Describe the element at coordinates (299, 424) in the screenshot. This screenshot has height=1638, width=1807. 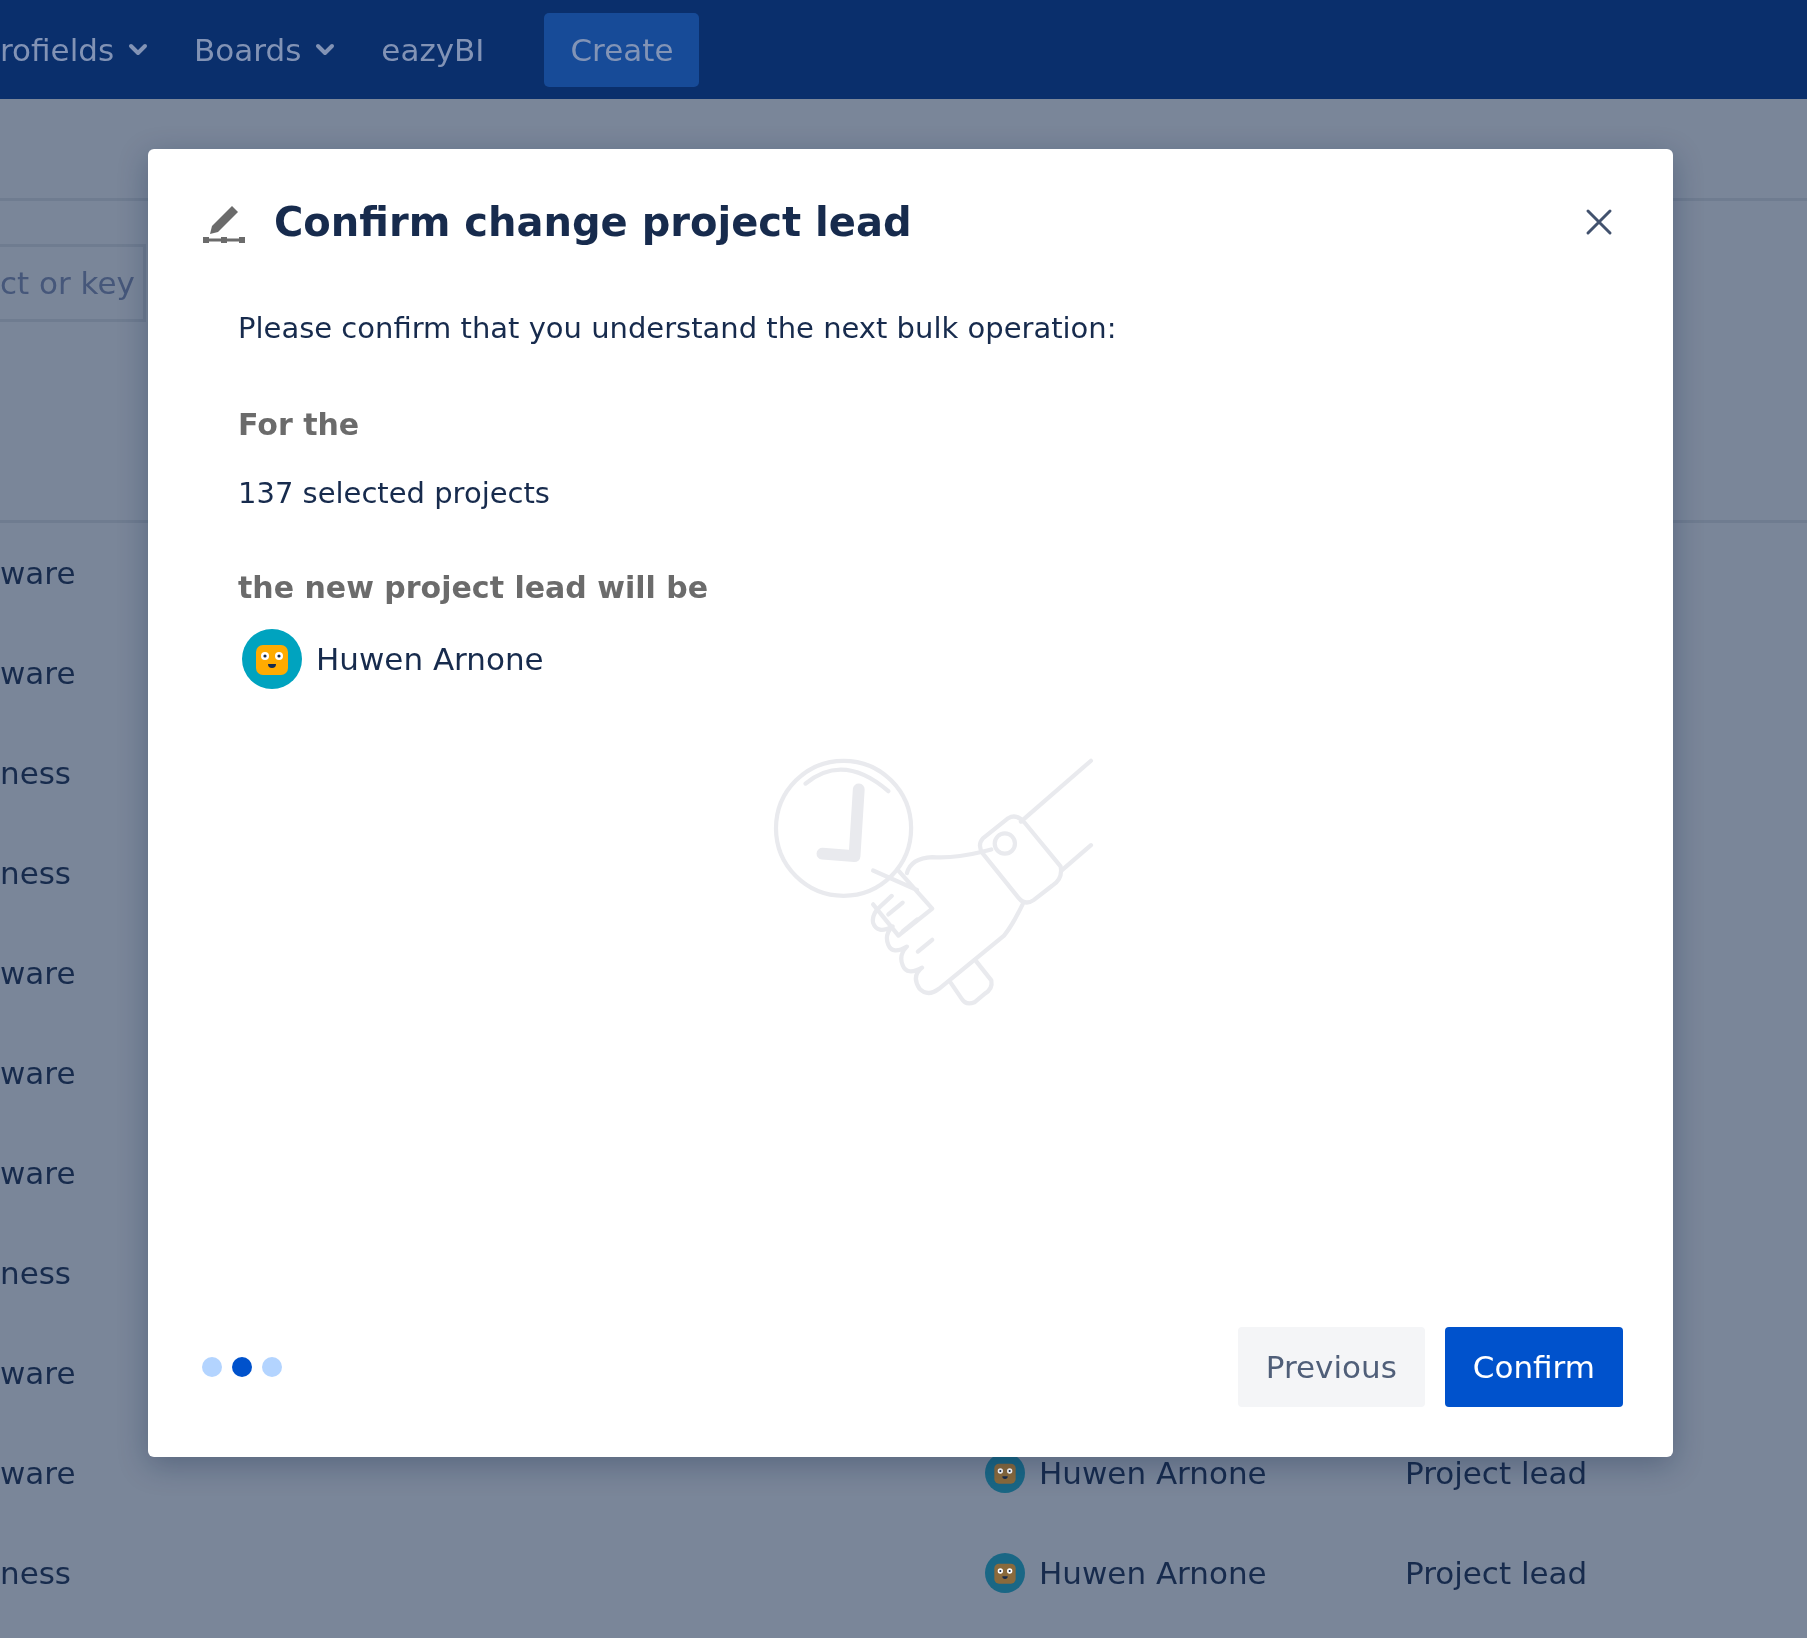
I see `for-label: For the` at that location.